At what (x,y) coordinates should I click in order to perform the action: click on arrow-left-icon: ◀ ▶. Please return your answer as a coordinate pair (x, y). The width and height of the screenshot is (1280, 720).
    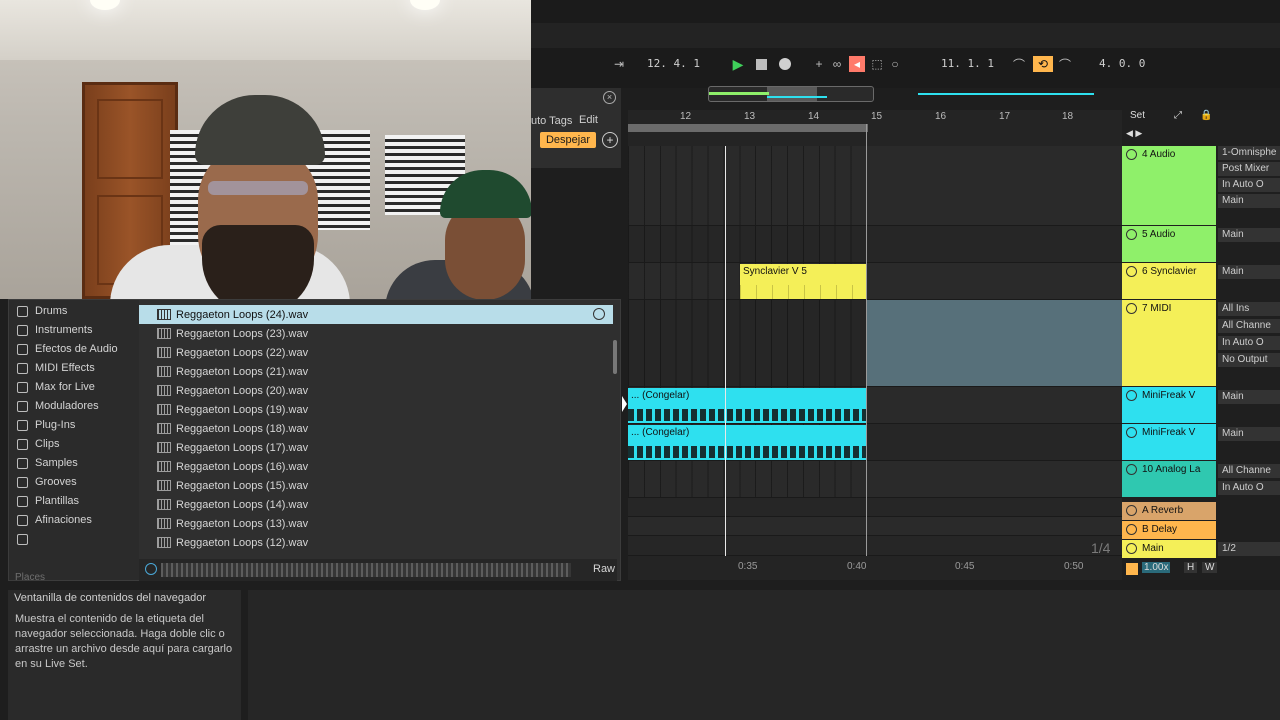
    Looking at the image, I should click on (1134, 133).